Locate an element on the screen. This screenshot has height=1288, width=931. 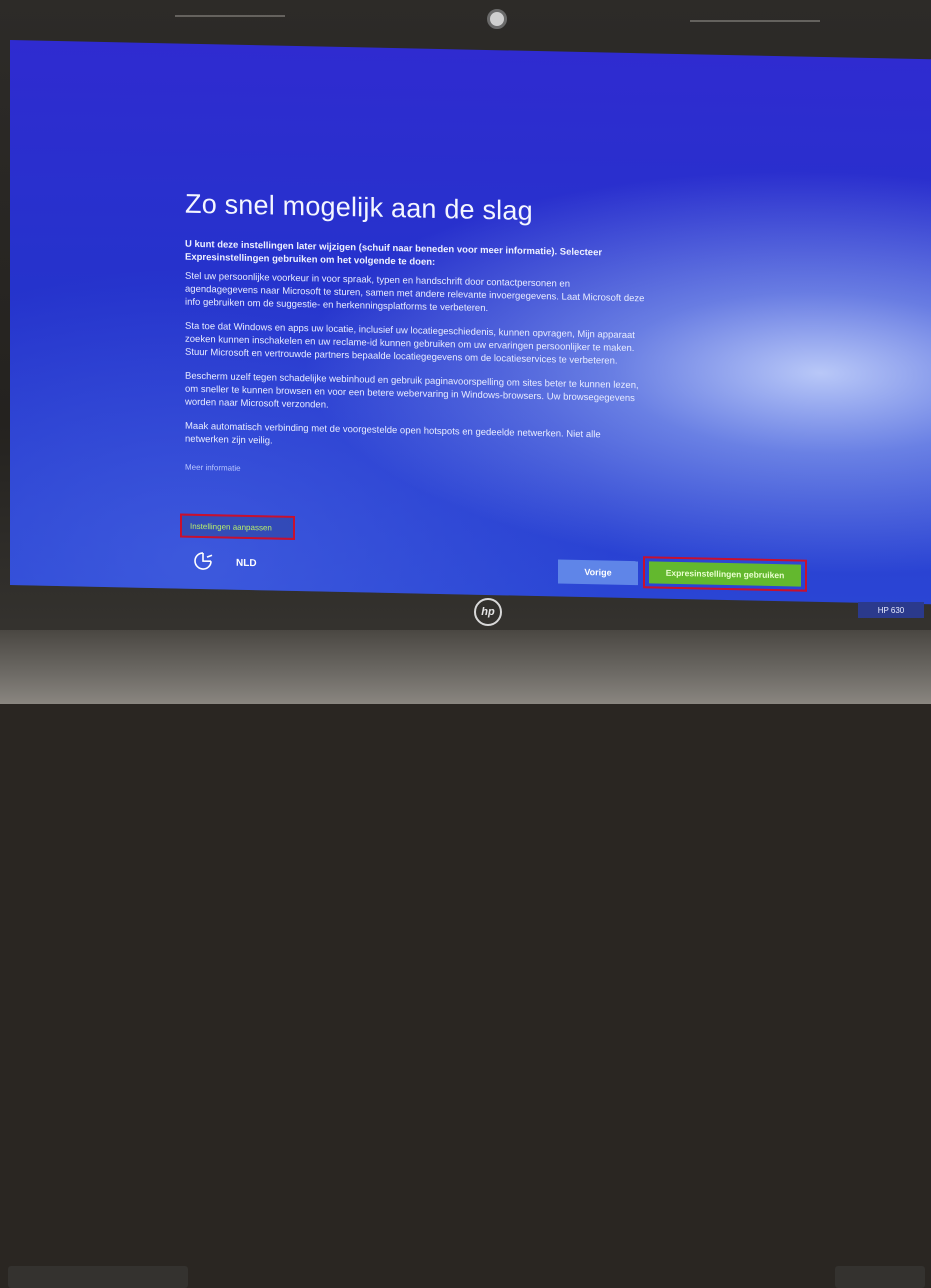
ease-of-access-icon is located at coordinates (203, 562).